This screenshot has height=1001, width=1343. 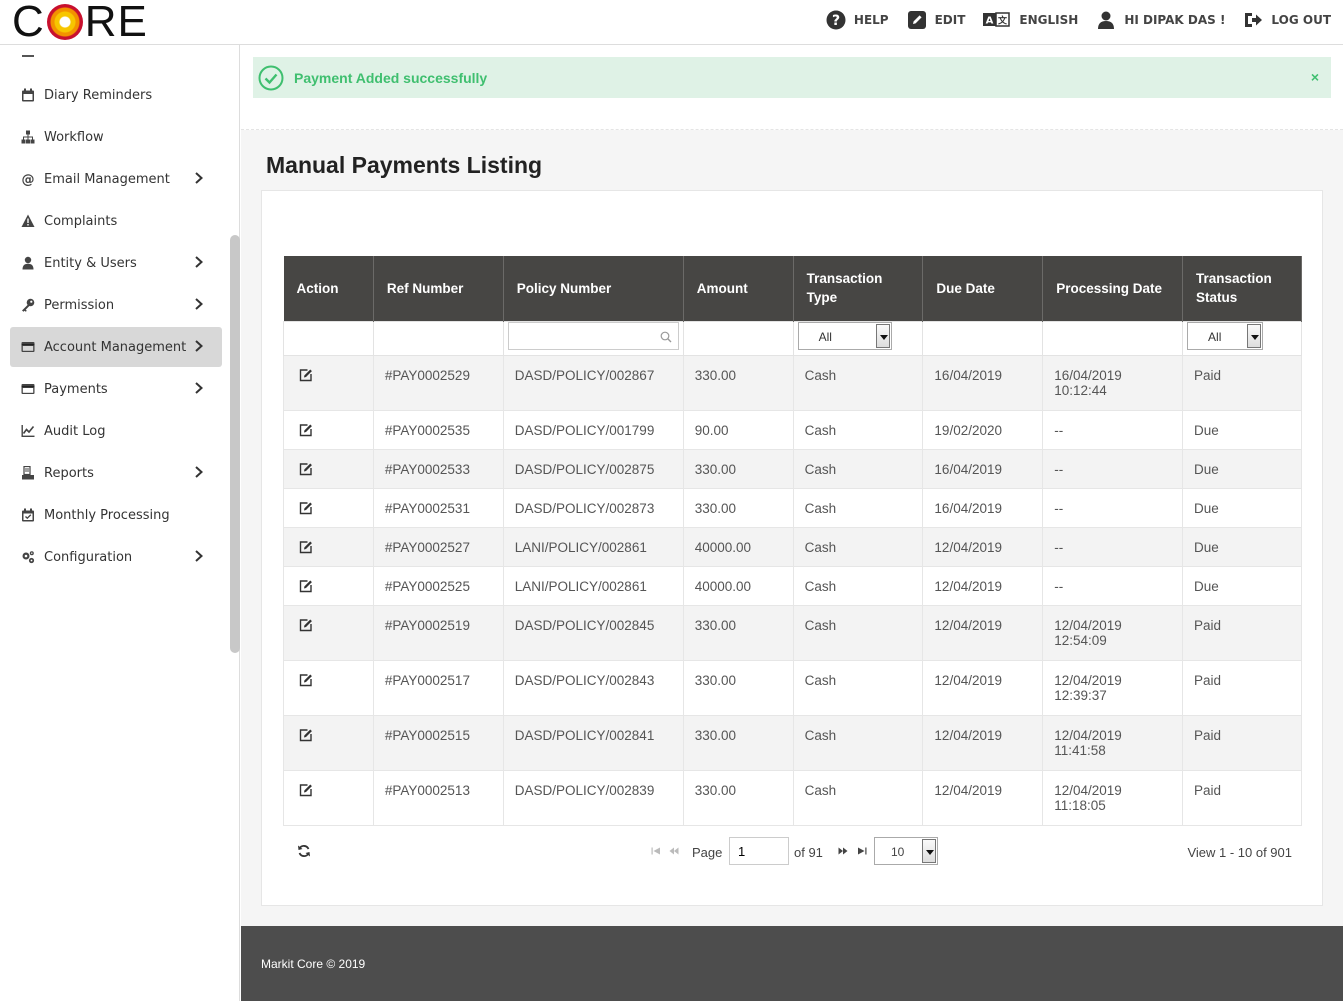 I want to click on sidebar-item-account-management: Account Management, so click(x=116, y=347).